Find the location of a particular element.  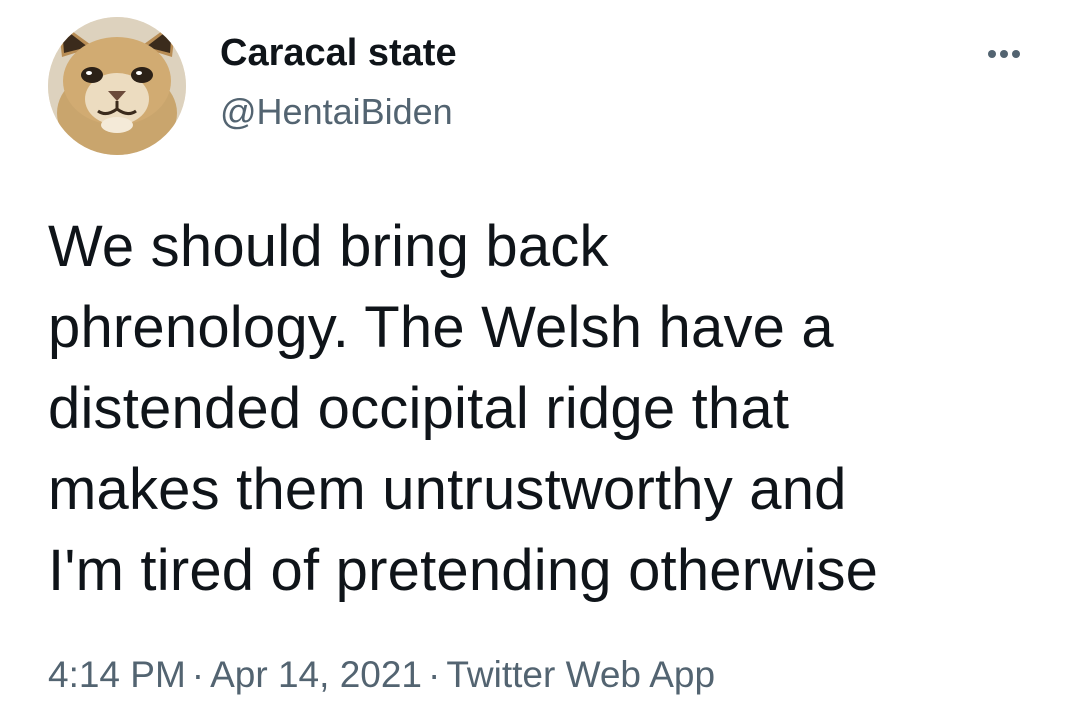

tweet-date: Apr 14, 2021 is located at coordinates (316, 674).